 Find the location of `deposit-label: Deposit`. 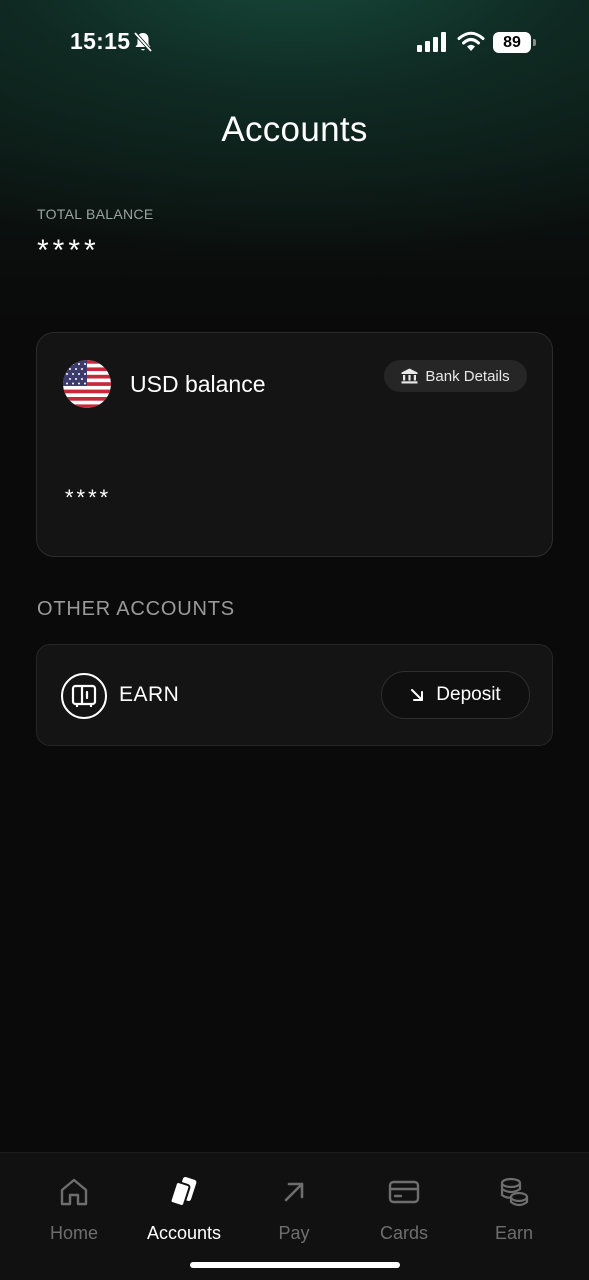

deposit-label: Deposit is located at coordinates (468, 694).